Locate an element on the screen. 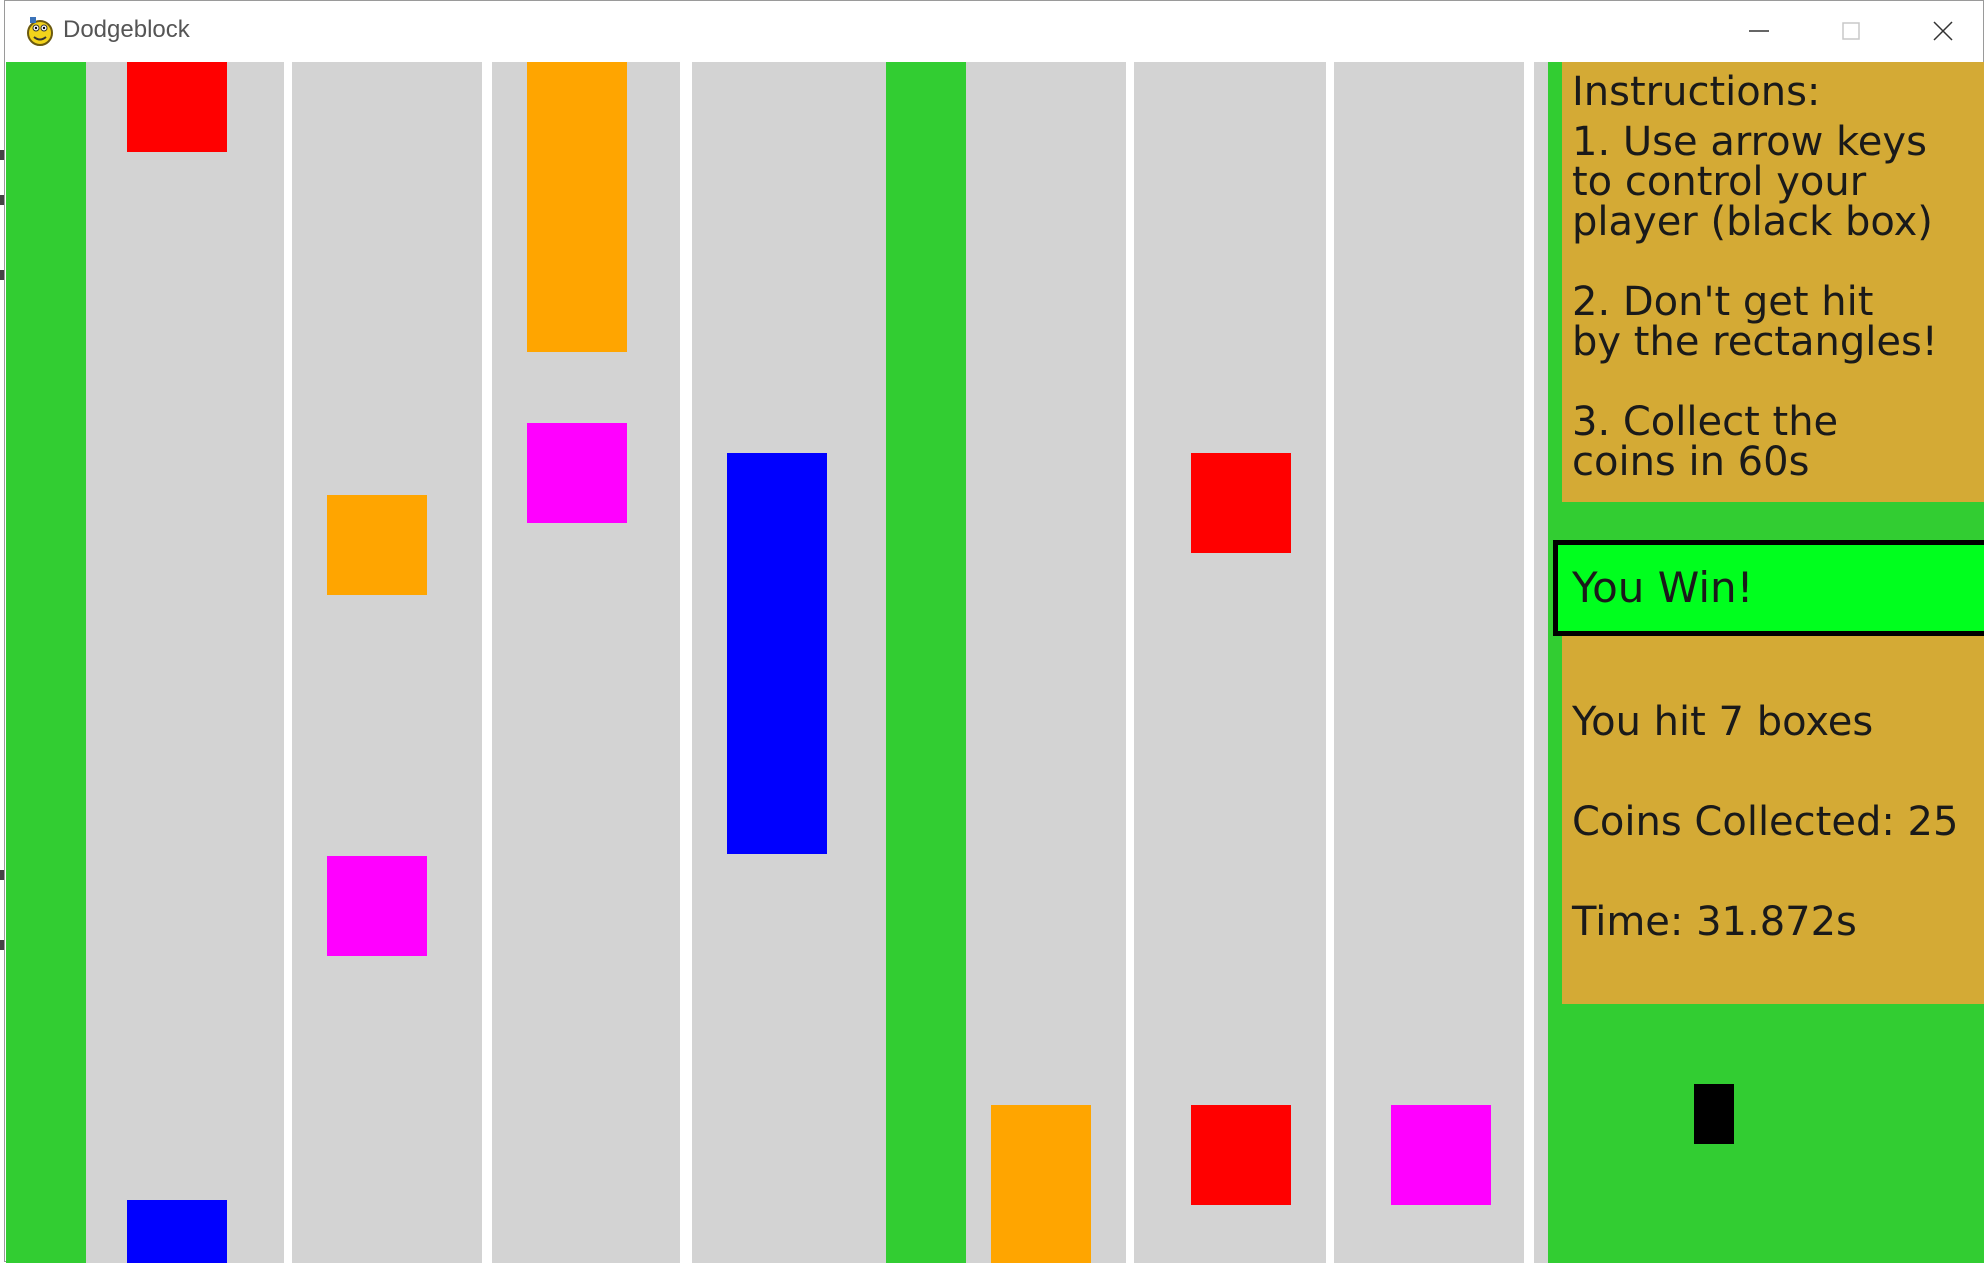  instruction-step-1: player (black box) is located at coordinates (1752, 222).